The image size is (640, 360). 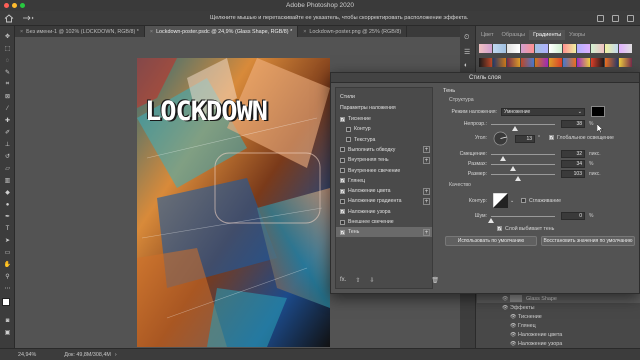 I want to click on spread-input: 34, so click(x=573, y=164).